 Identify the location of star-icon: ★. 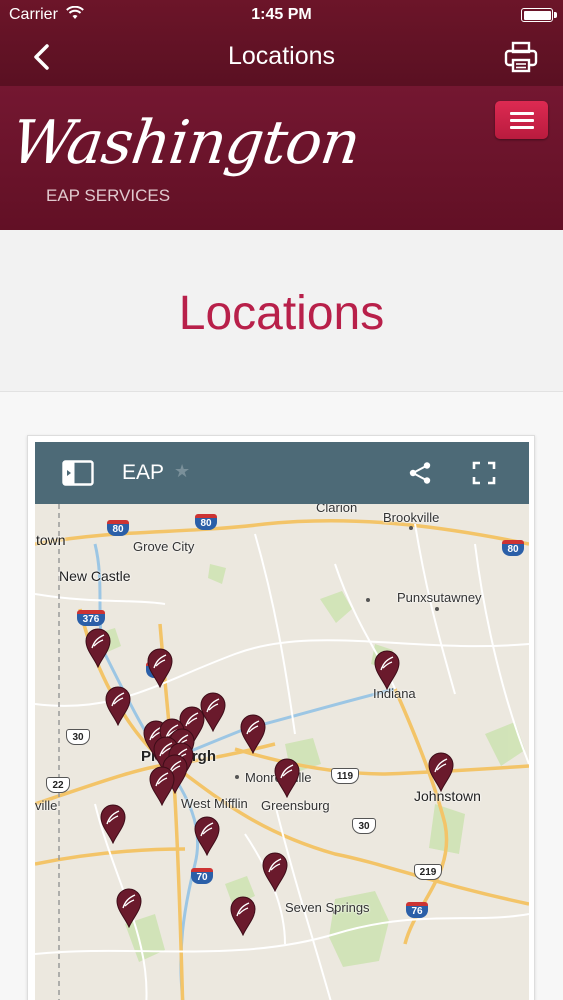
(182, 471).